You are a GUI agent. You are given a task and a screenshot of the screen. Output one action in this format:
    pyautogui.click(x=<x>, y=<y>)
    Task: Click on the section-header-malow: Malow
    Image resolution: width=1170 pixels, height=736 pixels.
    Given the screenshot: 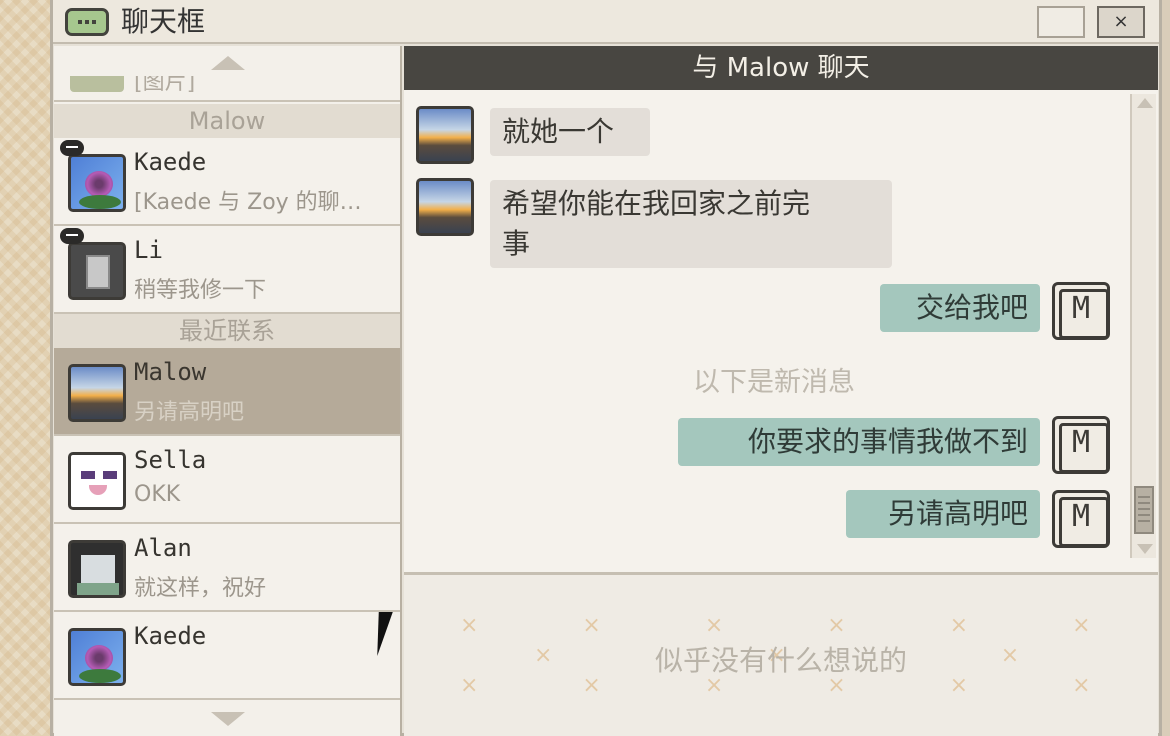 What is the action you would take?
    pyautogui.click(x=227, y=121)
    